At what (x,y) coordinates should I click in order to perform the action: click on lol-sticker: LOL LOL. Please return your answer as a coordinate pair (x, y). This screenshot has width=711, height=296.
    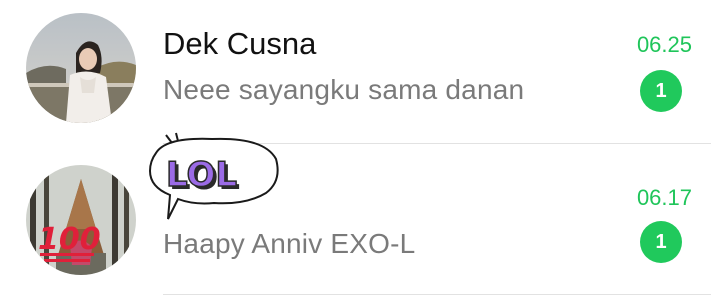
    Looking at the image, I should click on (212, 177).